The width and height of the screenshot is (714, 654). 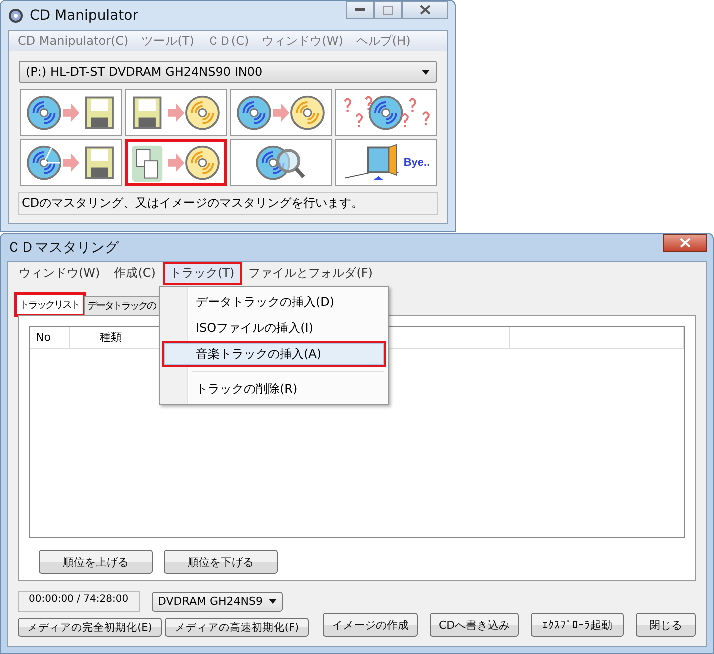 What do you see at coordinates (666, 625) in the screenshot?
I see `action-button: 閉じる` at bounding box center [666, 625].